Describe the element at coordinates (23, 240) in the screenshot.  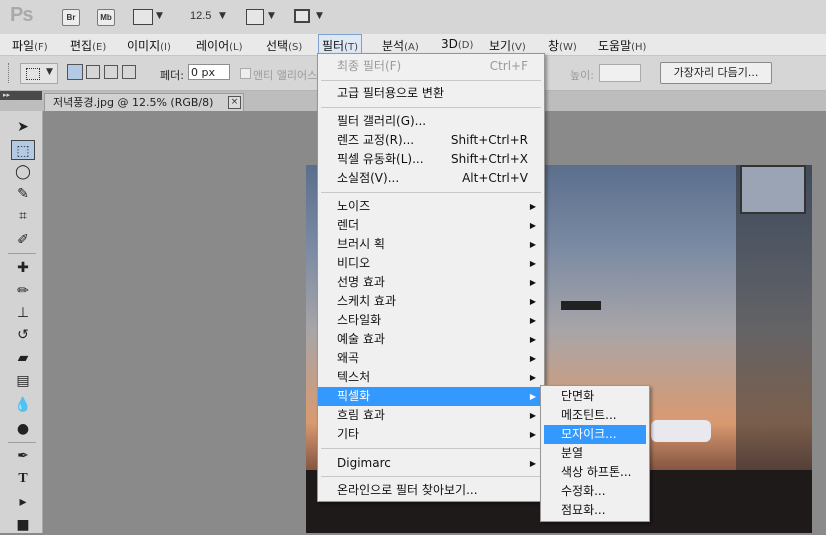
I see `eyedropper-tool-icon: ✐` at that location.